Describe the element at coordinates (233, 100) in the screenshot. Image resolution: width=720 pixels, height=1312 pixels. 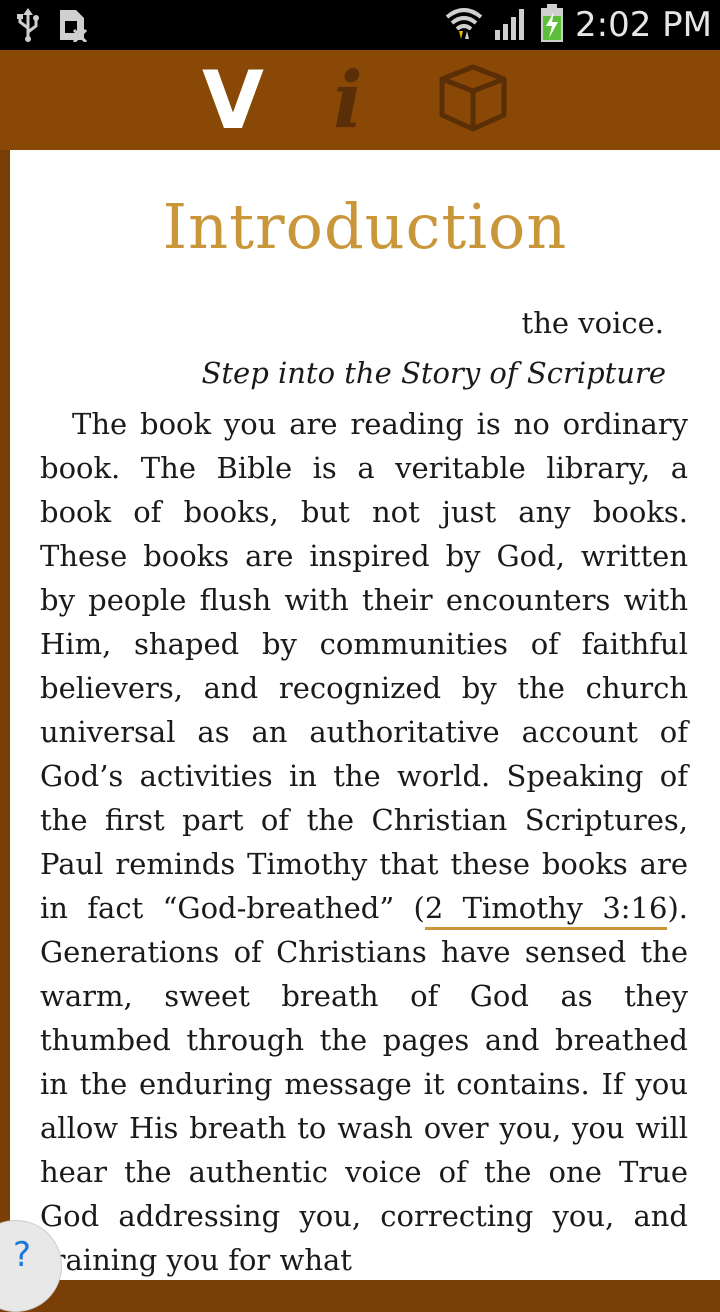
I see `verse-tool-button: V` at that location.